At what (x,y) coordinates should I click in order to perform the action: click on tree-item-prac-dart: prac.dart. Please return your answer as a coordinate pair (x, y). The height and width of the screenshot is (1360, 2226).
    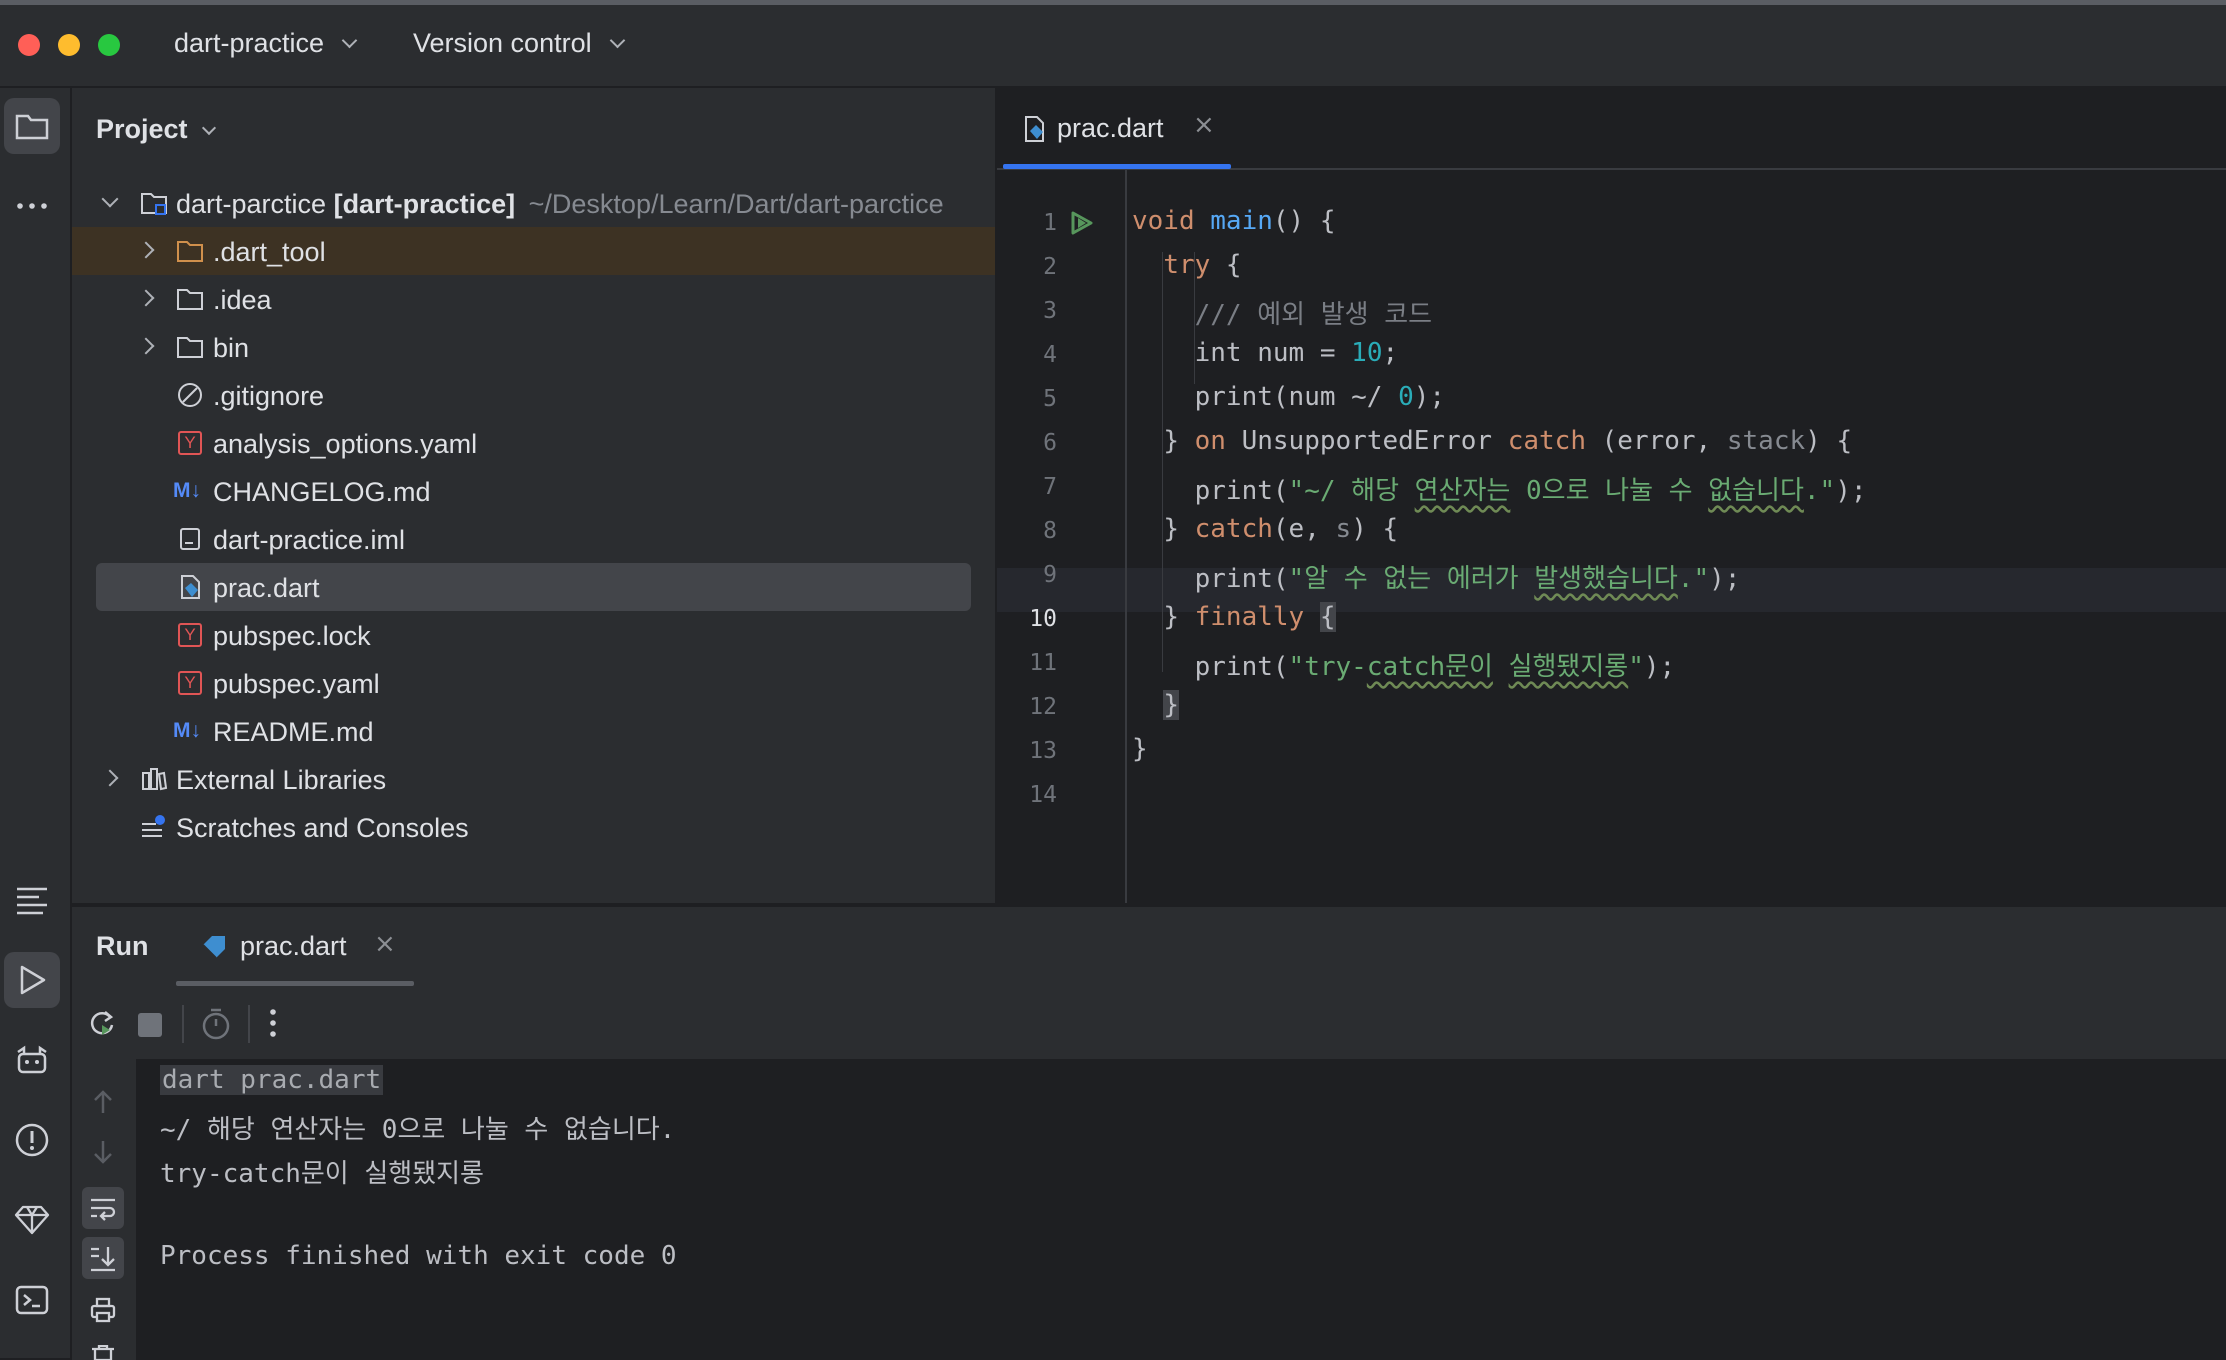
    Looking at the image, I should click on (533, 587).